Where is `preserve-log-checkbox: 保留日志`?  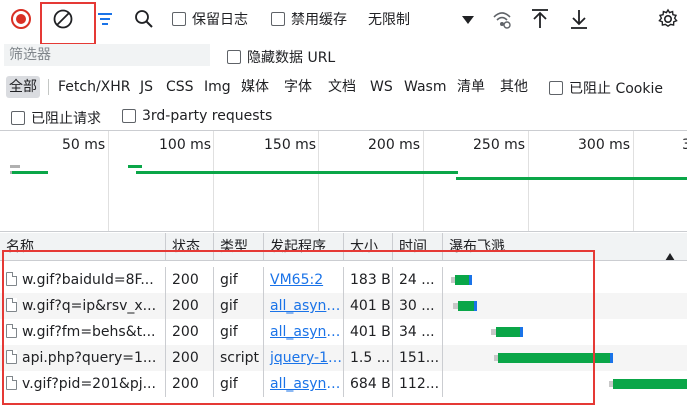 preserve-log-checkbox: 保留日志 is located at coordinates (210, 19).